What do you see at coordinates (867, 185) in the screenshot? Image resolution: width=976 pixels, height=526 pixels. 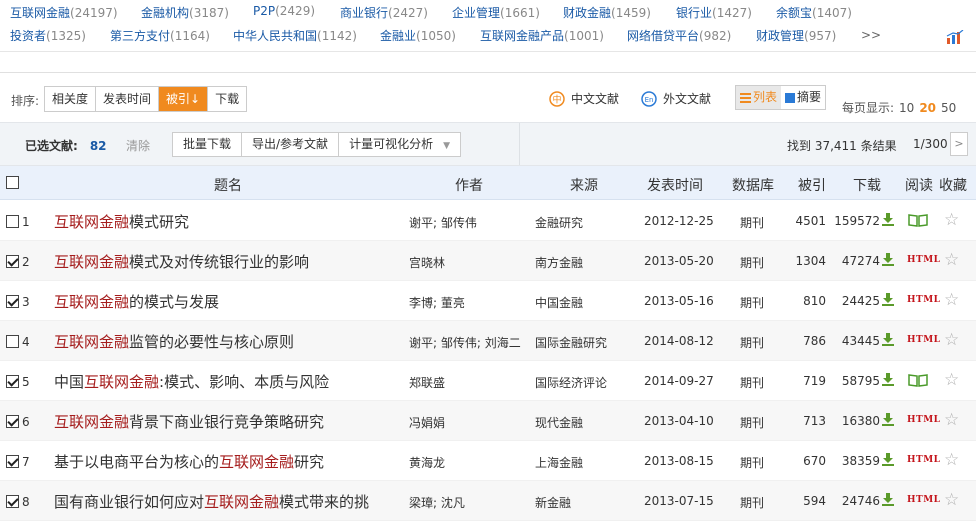 I see `col-downloads: 下载` at bounding box center [867, 185].